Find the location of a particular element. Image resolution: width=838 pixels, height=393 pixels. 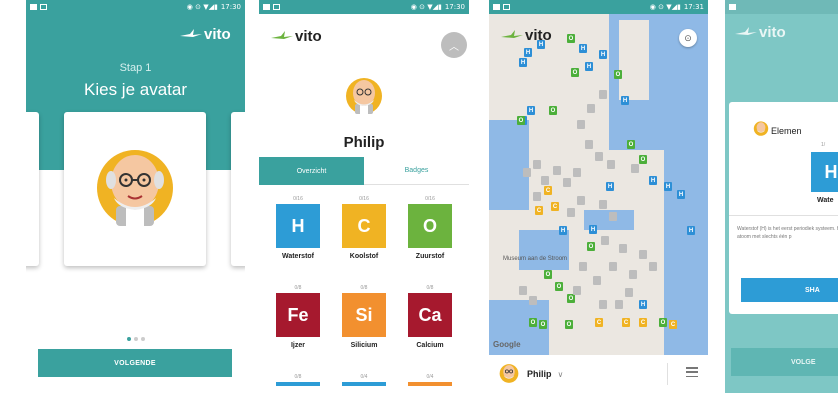

status-bar: ◉ ⊙ ▼◢▮ 17:30 is located at coordinates (364, 7).